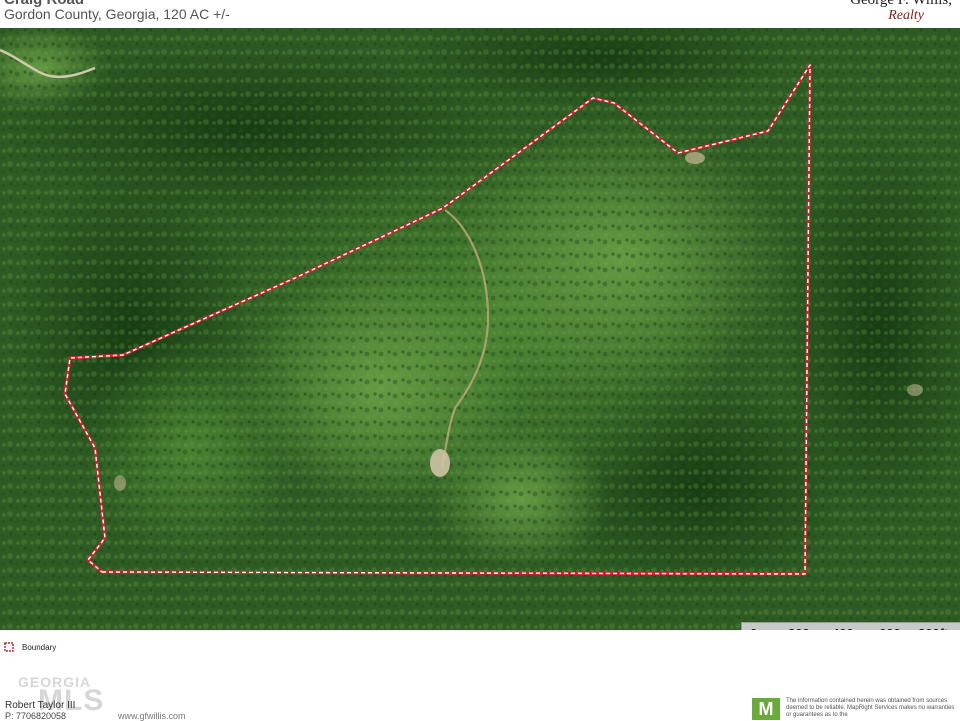 The image size is (960, 721). Describe the element at coordinates (906, 15) in the screenshot. I see `brand-subtitle: Realty` at that location.